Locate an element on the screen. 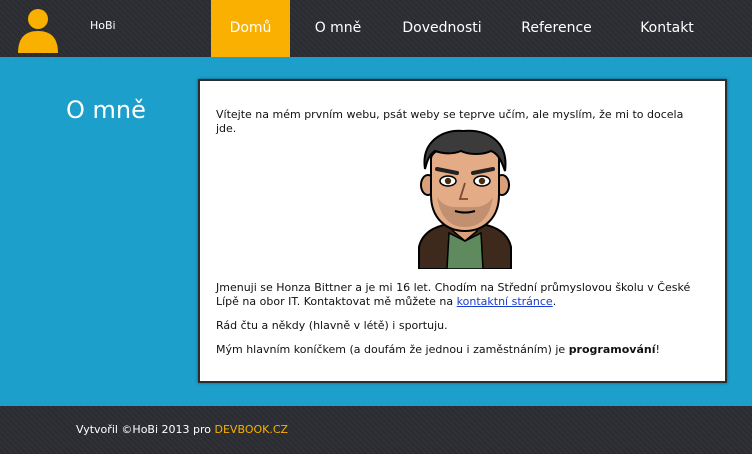  brand-name: HoBi is located at coordinates (103, 25).